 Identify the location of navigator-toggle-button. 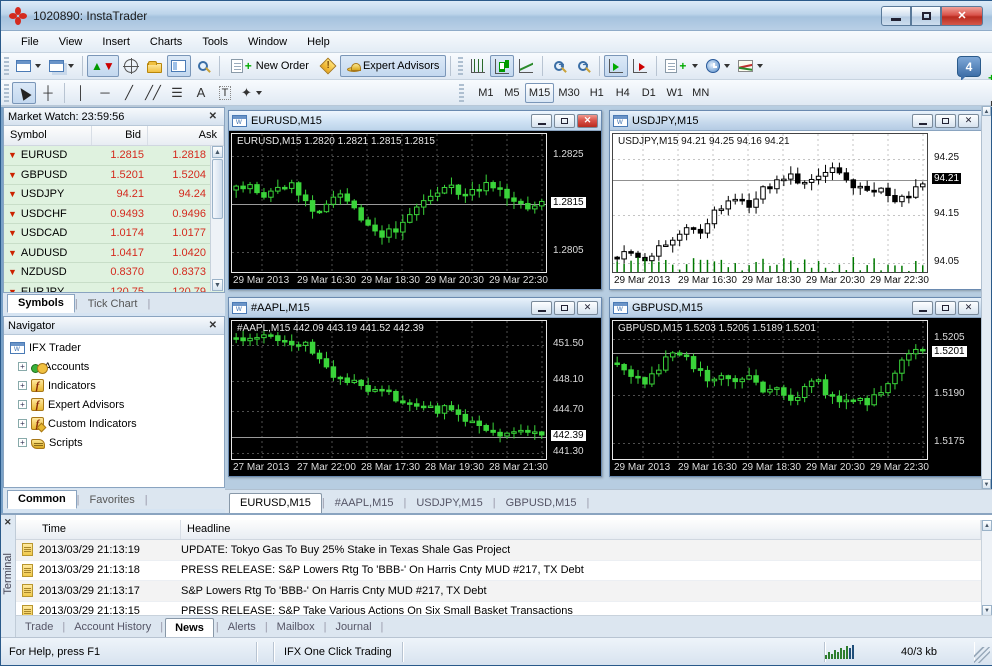
(178, 66).